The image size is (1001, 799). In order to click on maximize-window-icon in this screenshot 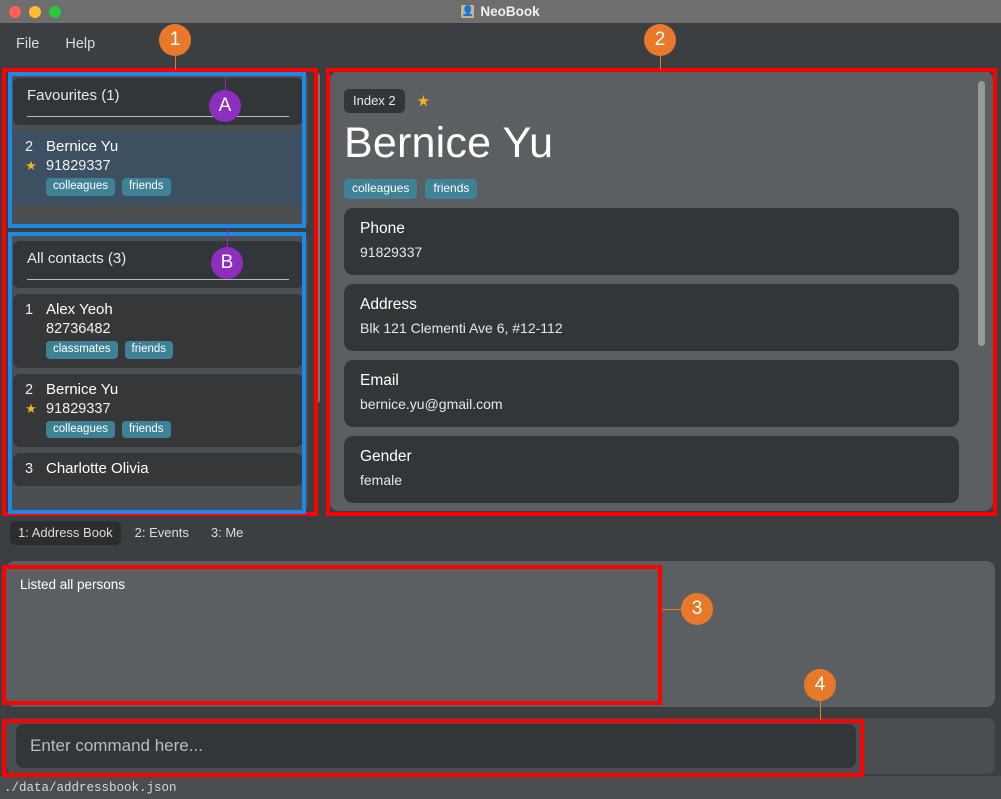, I will do `click(55, 11)`.